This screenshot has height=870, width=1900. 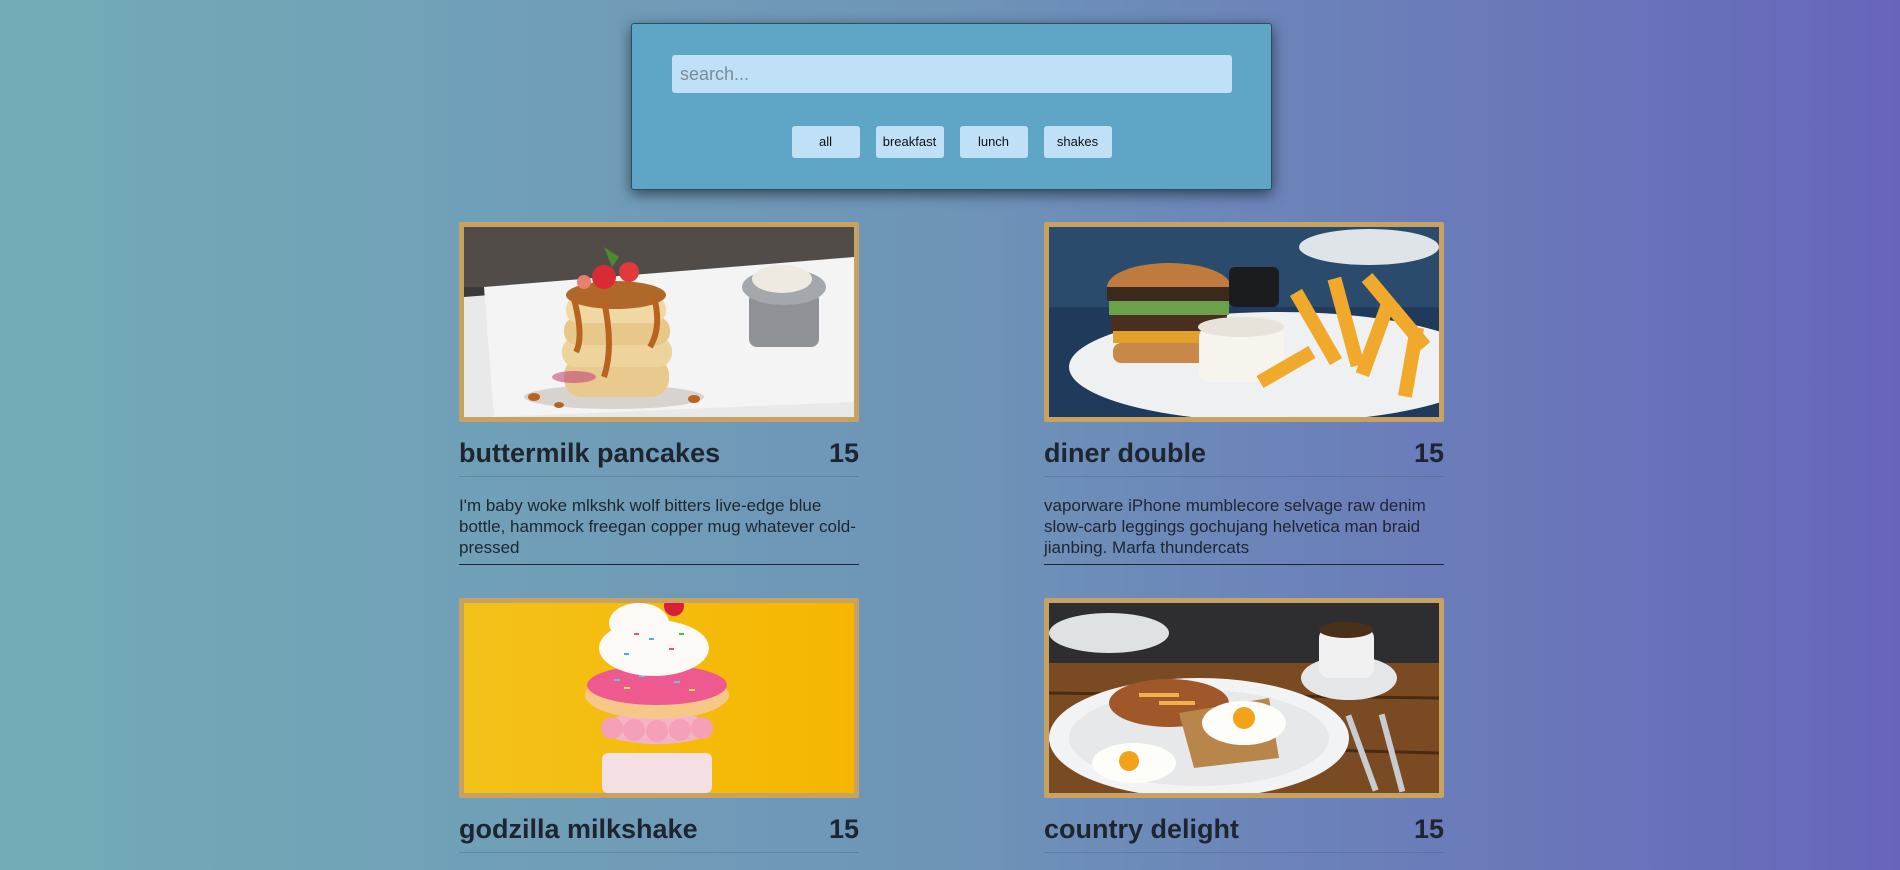 I want to click on filter-shakes-button: shakes, so click(x=1077, y=142).